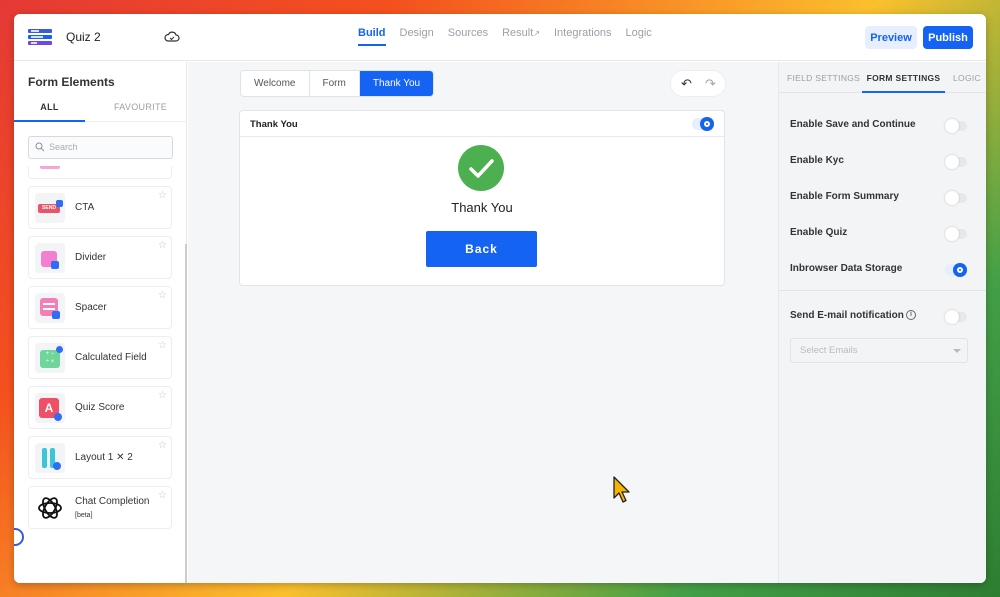 This screenshot has width=1000, height=597. What do you see at coordinates (120, 510) in the screenshot?
I see `element-label: Chat Completion [beta]` at bounding box center [120, 510].